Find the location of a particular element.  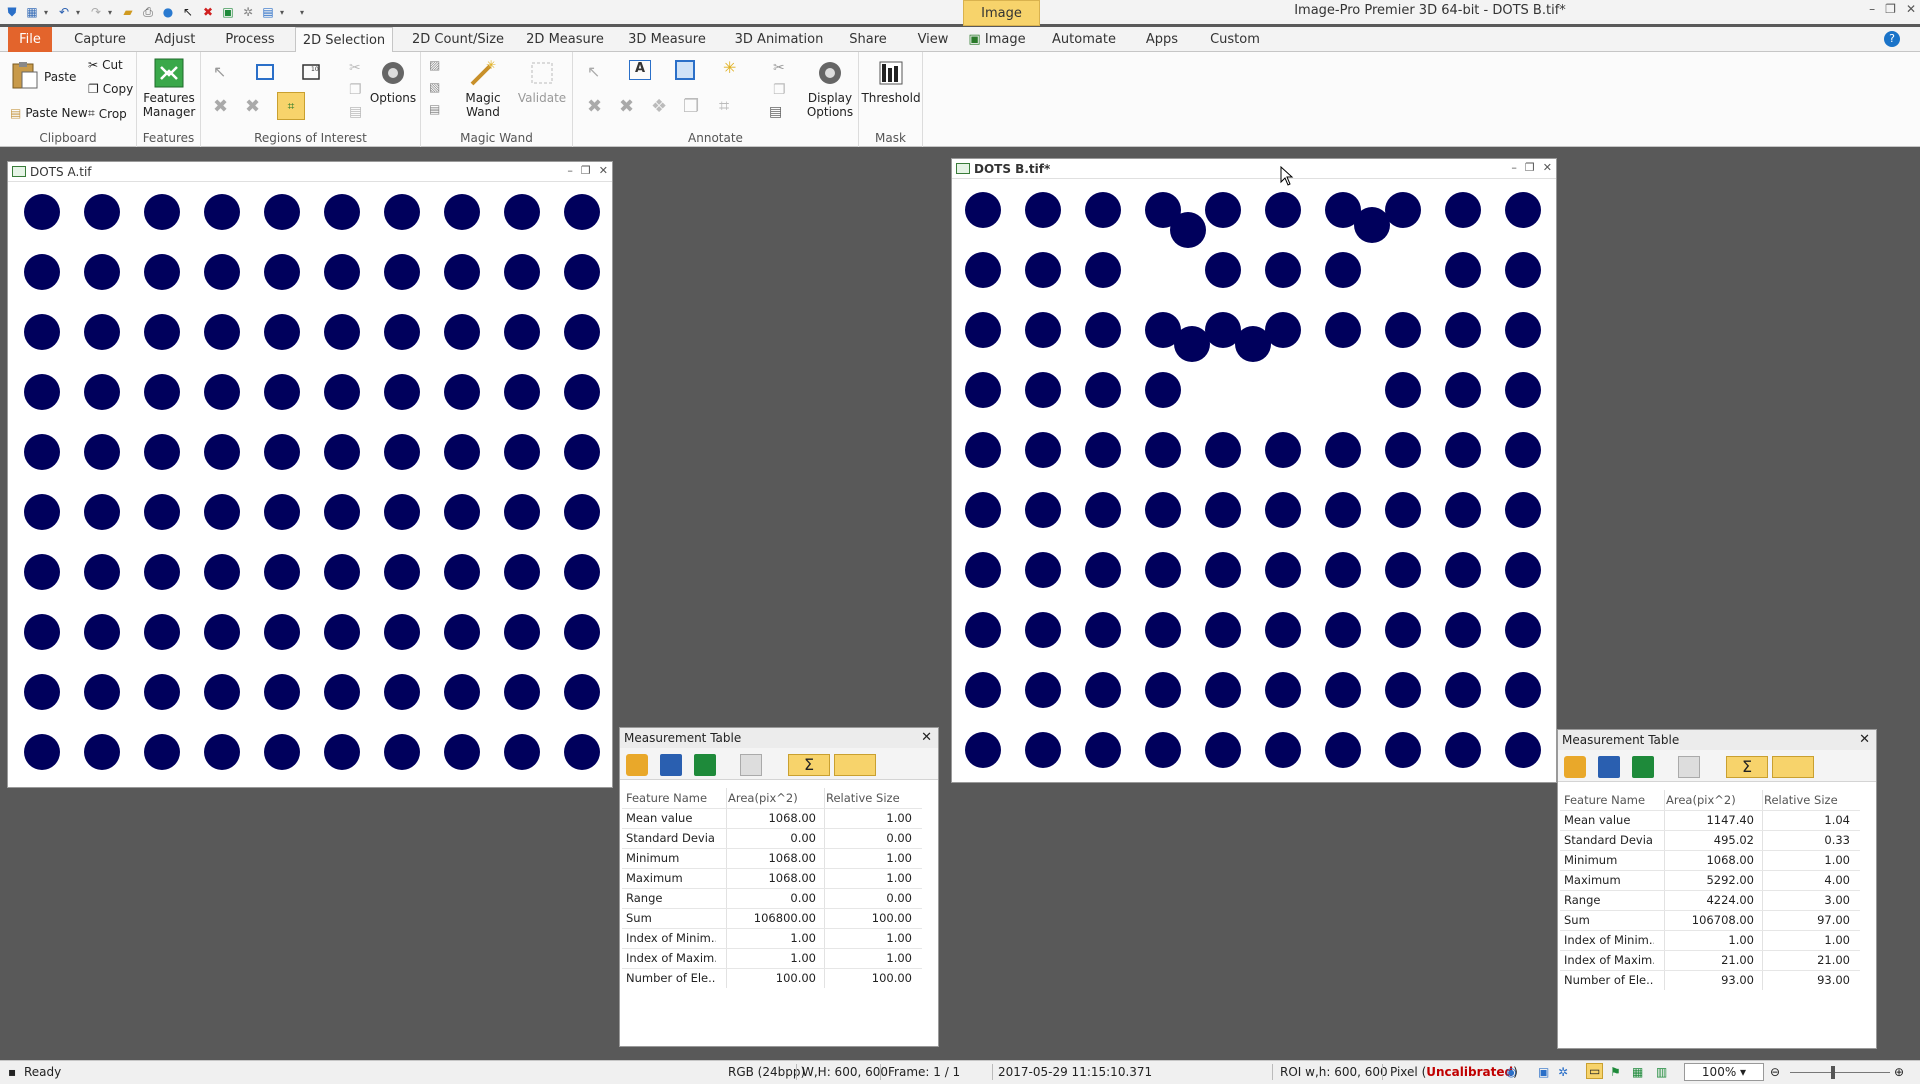

table-row: Sum 106708.00 97.00 is located at coordinates (1710, 920).